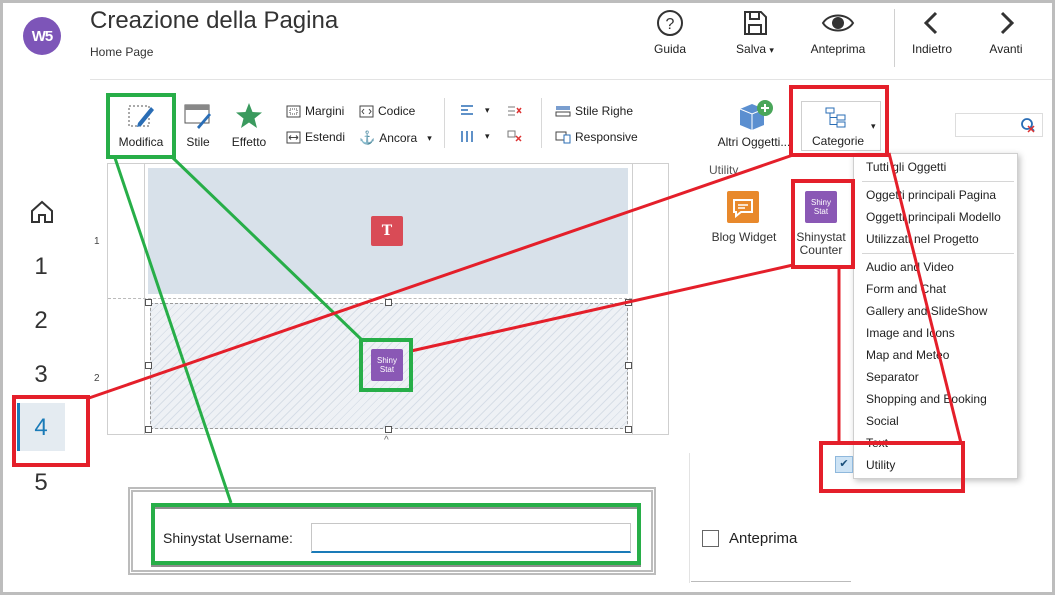  I want to click on nav-step-2: 2, so click(41, 321).